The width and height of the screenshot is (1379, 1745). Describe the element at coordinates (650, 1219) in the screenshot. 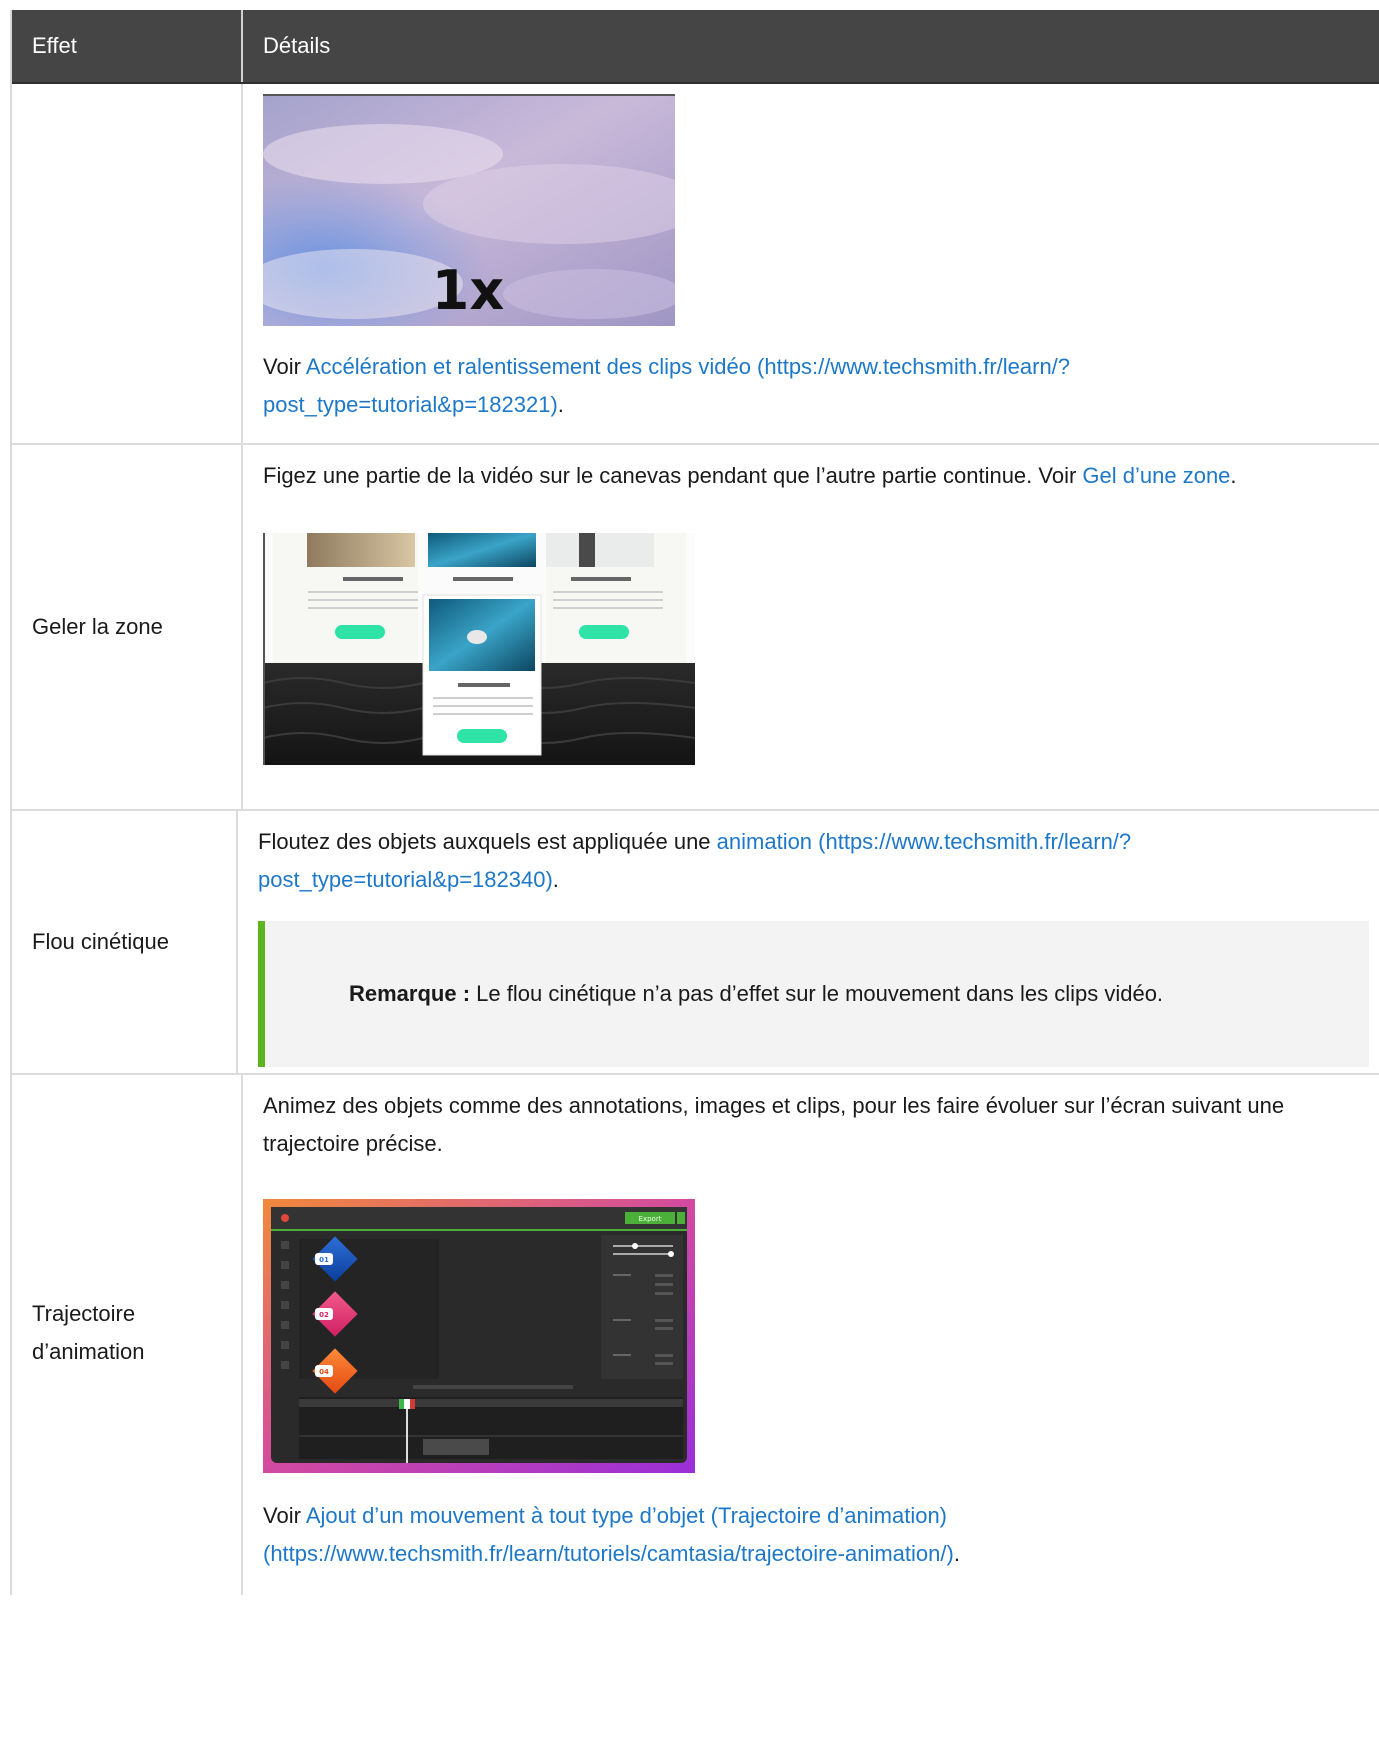

I see `export-label: Export` at that location.